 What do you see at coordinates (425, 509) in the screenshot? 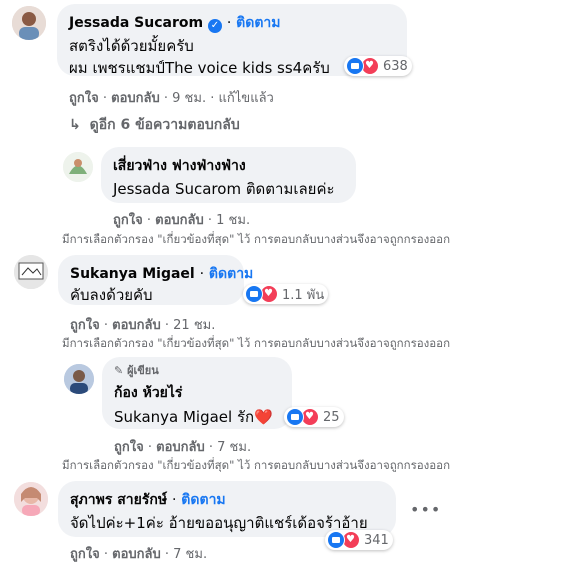
I see `more-options-icon: •••` at bounding box center [425, 509].